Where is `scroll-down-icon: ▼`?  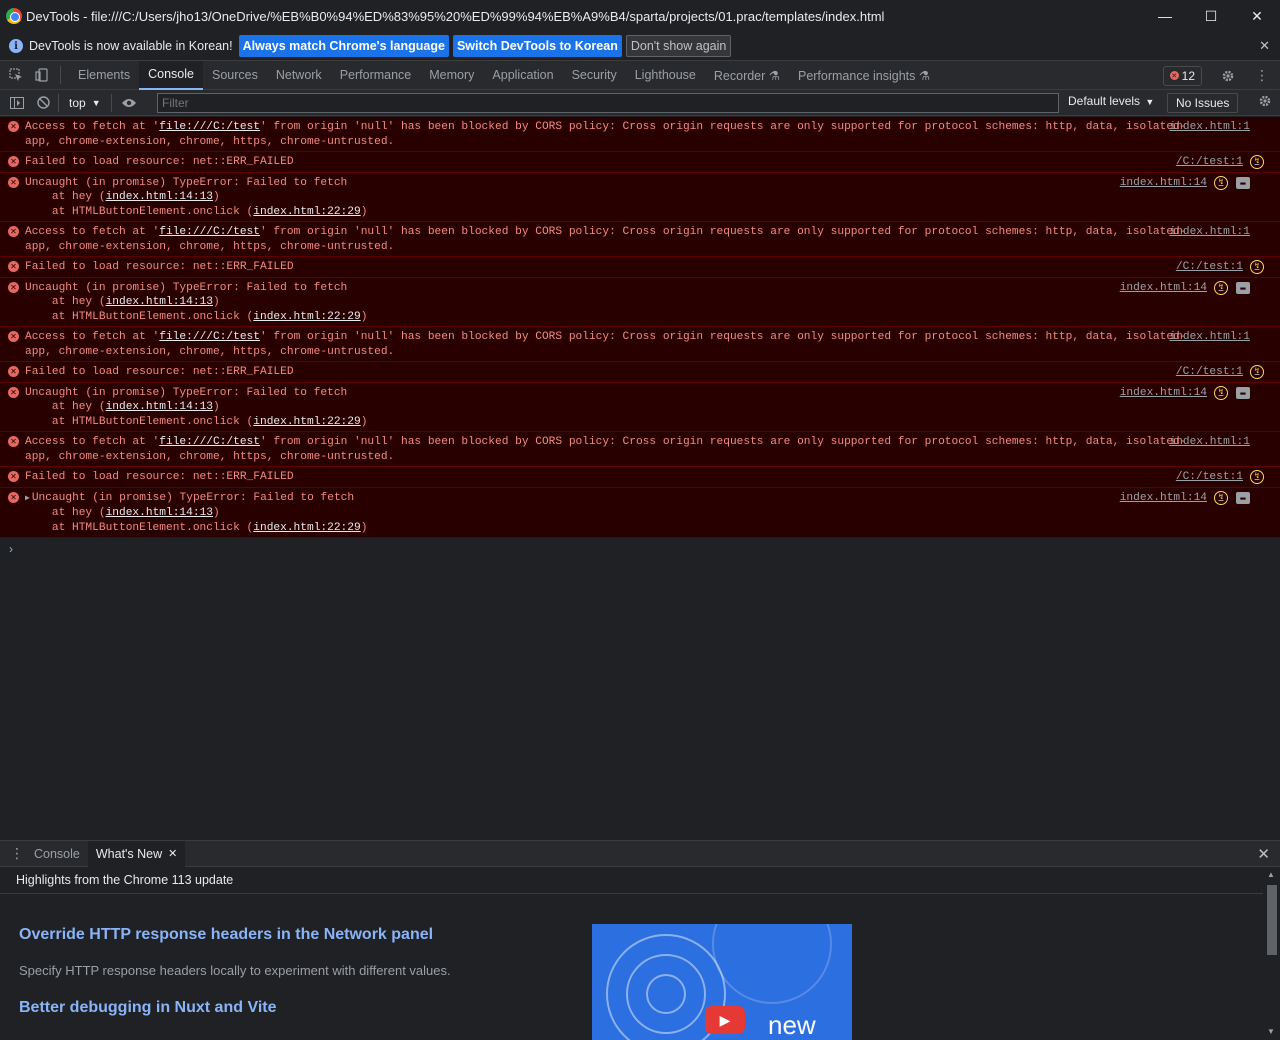
scroll-down-icon: ▼ is located at coordinates (1271, 1031).